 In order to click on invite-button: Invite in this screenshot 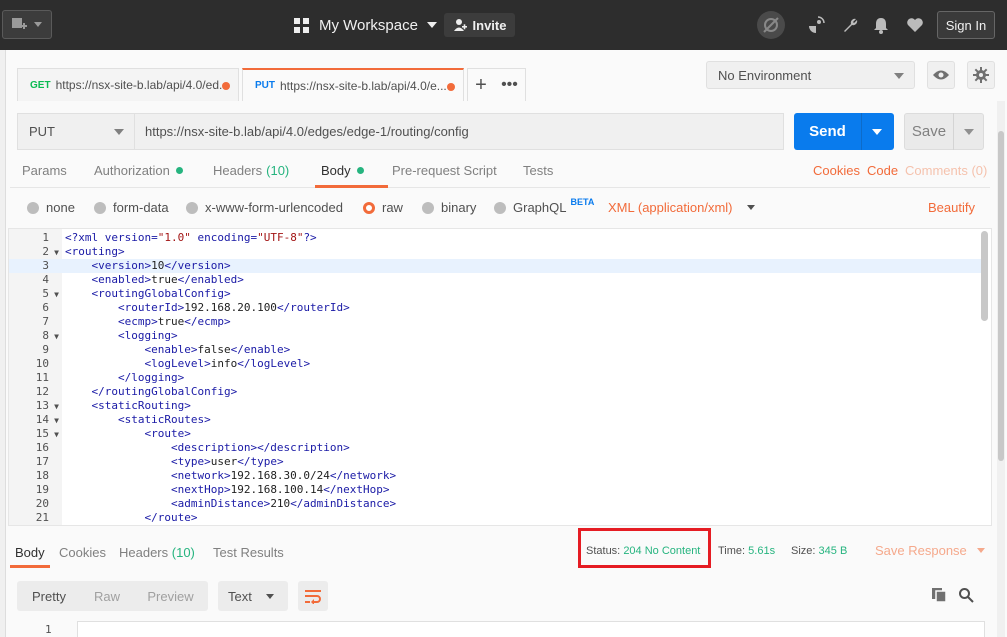, I will do `click(479, 25)`.